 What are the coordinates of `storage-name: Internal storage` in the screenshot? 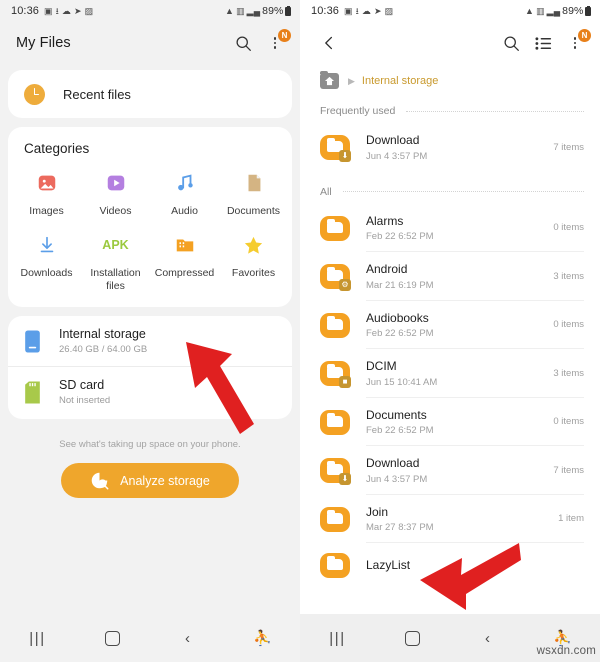 It's located at (102, 334).